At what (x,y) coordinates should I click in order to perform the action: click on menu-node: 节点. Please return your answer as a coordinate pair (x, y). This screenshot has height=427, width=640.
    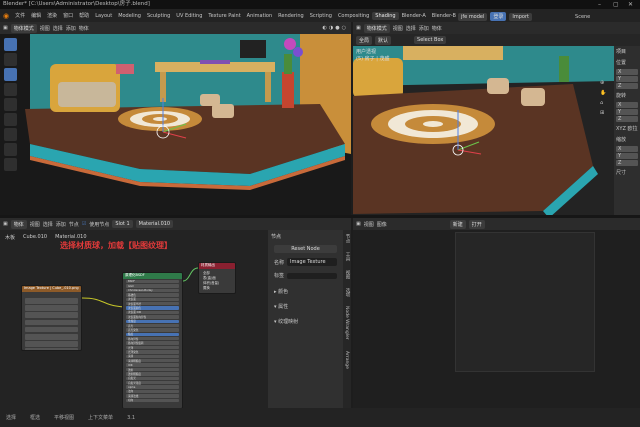
    Looking at the image, I should click on (74, 224).